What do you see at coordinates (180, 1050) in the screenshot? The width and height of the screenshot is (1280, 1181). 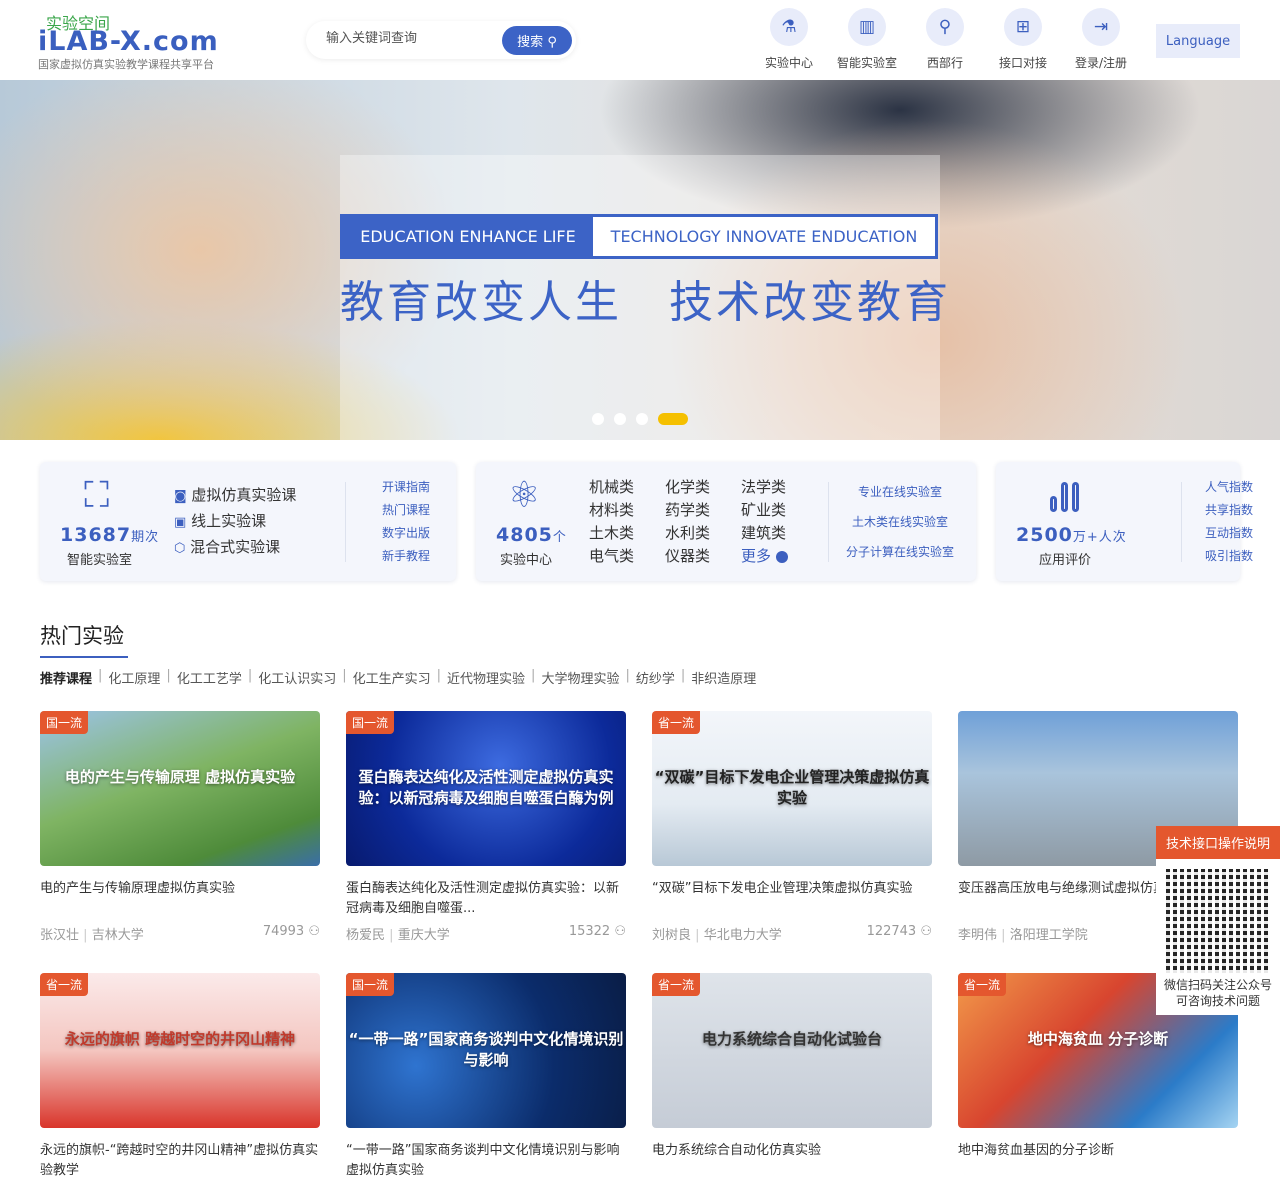 I see `card-thumbnail: 永远的旗帜 跨越时空的井冈山精神 省一流` at bounding box center [180, 1050].